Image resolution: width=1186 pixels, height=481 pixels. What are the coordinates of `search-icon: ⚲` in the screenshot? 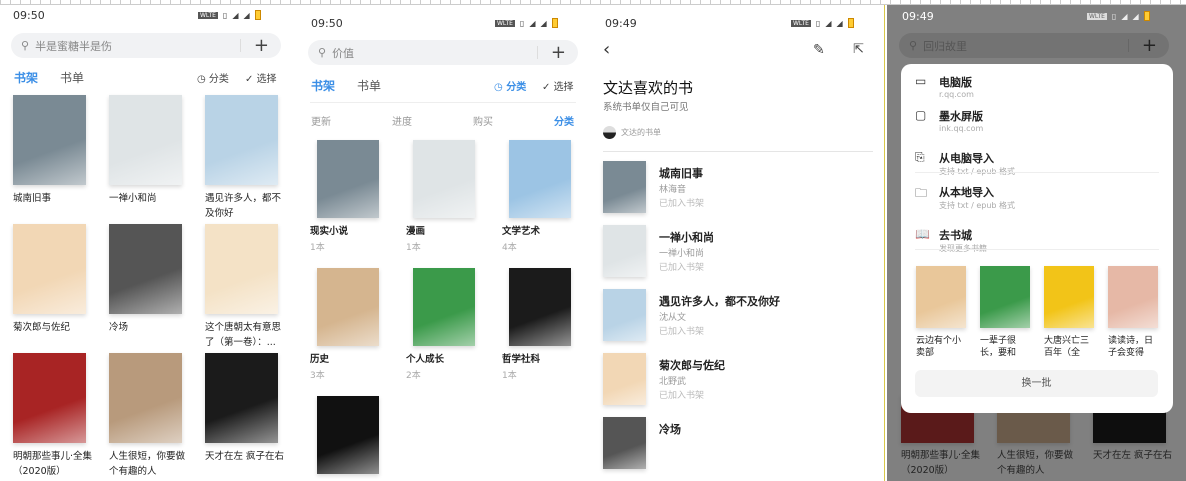 It's located at (25, 45).